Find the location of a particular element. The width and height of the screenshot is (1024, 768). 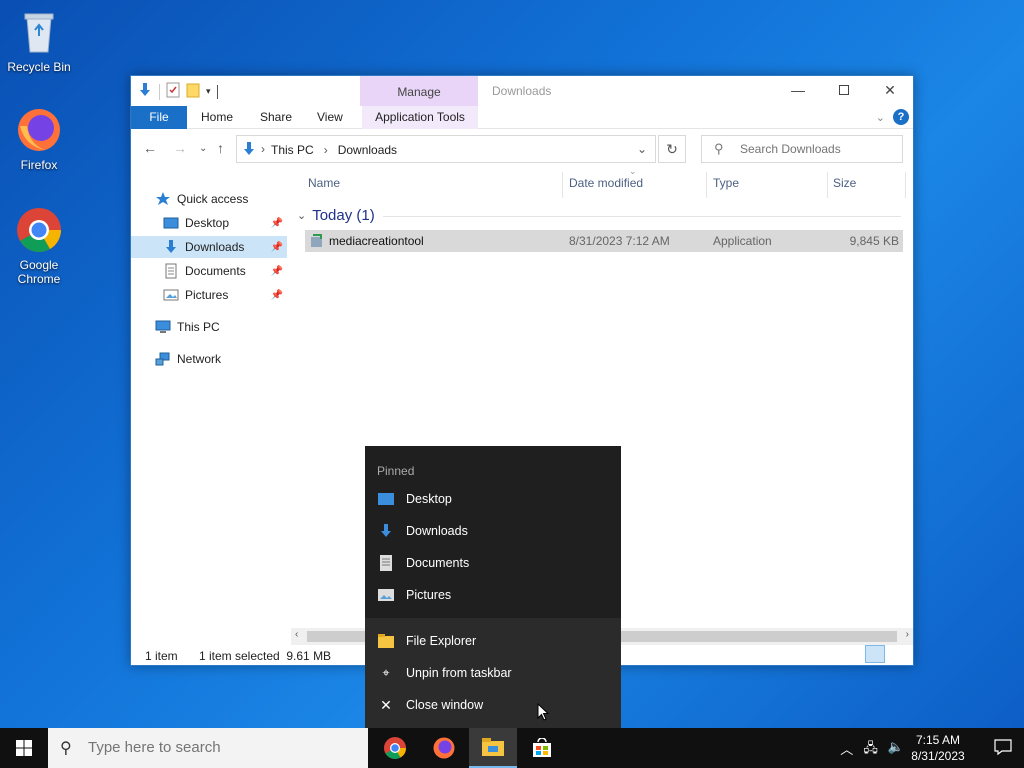

action-center-button is located at coordinates (1003, 748).